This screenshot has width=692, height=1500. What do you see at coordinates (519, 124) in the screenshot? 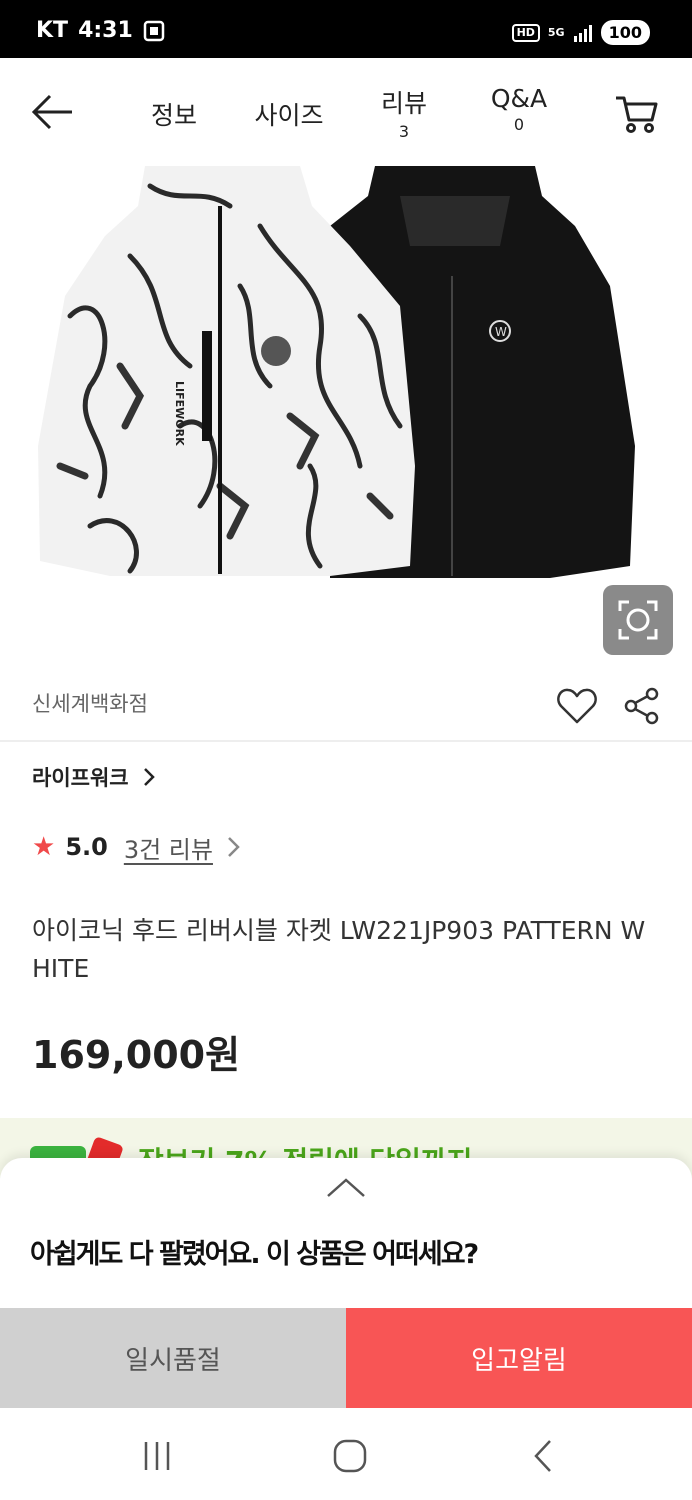
I see `tab-qna-count: 0` at bounding box center [519, 124].